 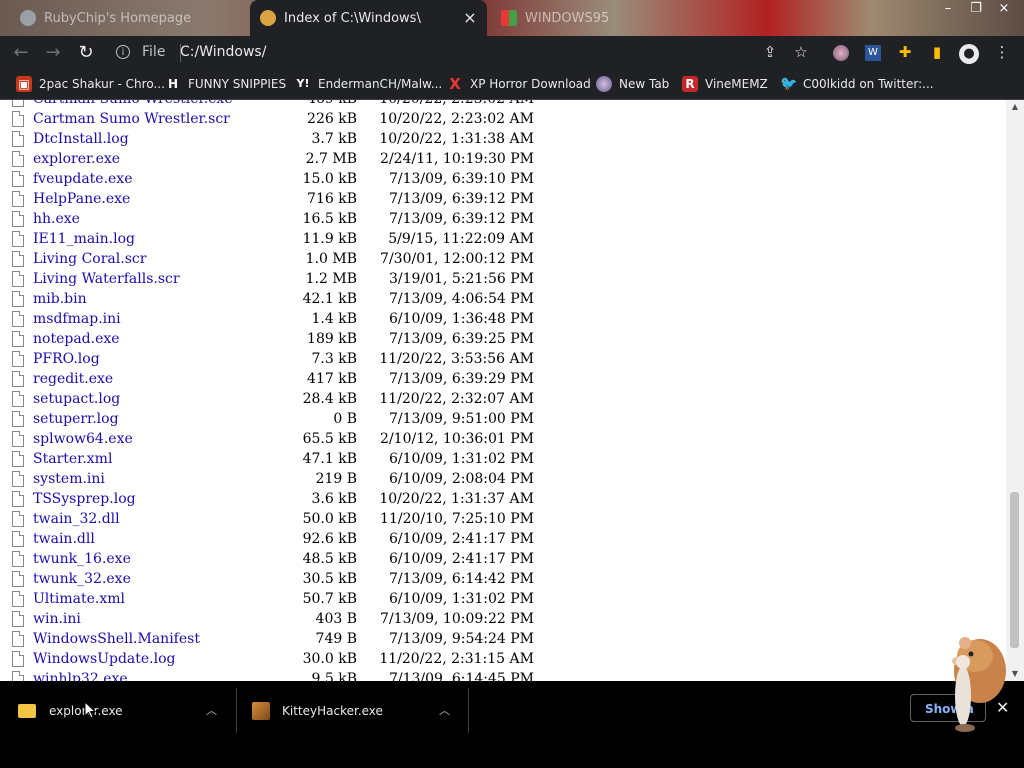 I want to click on hamster-mascot, so click(x=972, y=676).